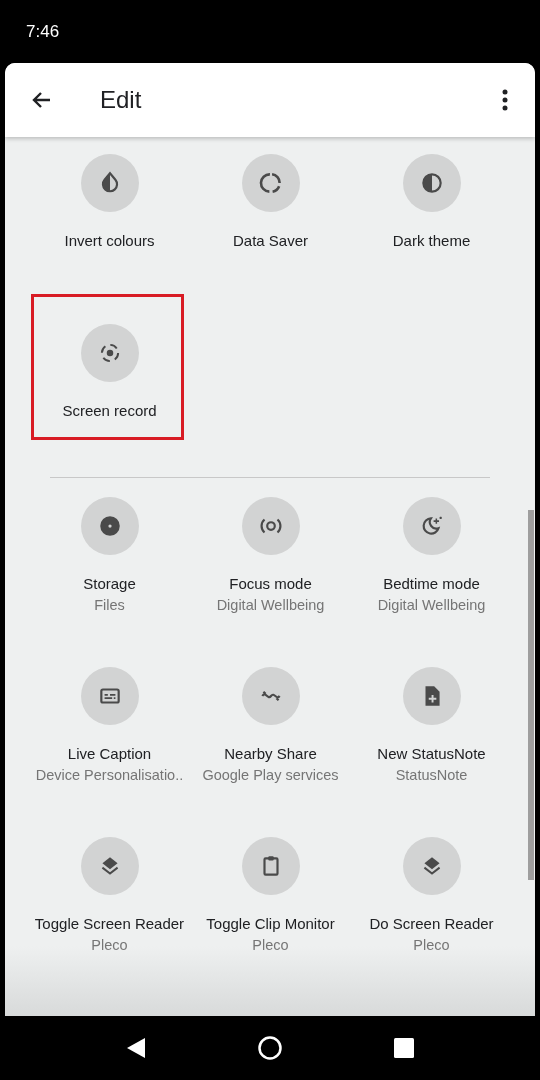 This screenshot has width=540, height=1080. What do you see at coordinates (270, 584) in the screenshot?
I see `tile-label: Focus mode` at bounding box center [270, 584].